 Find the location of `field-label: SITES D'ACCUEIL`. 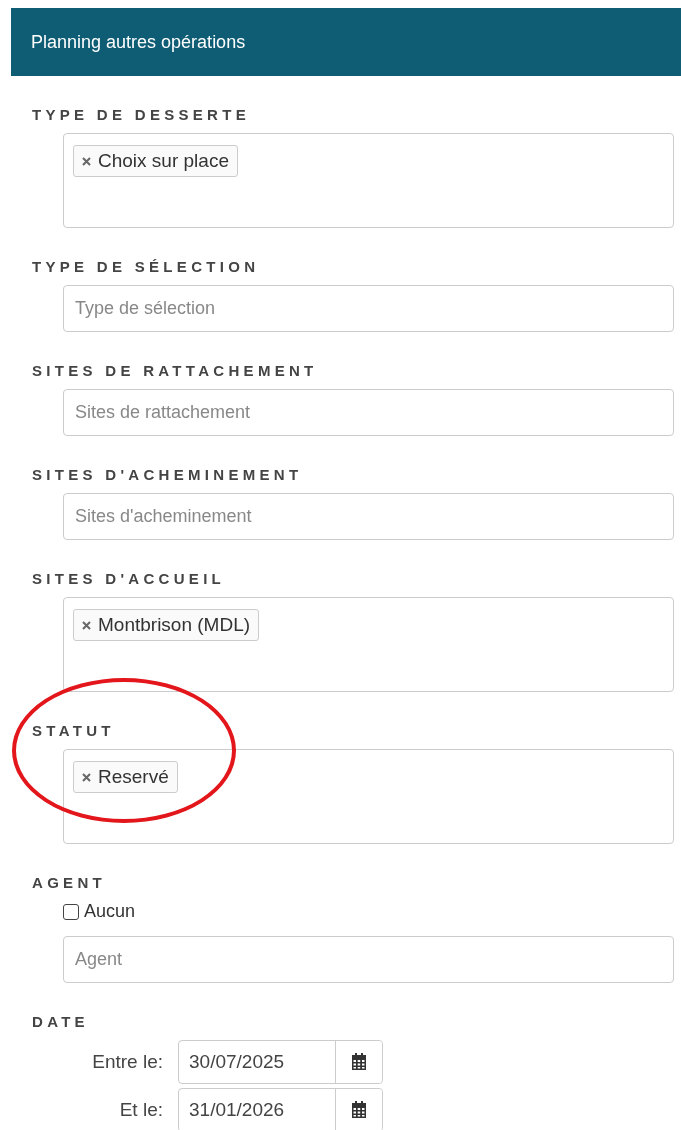

field-label: SITES D'ACCUEIL is located at coordinates (129, 579).